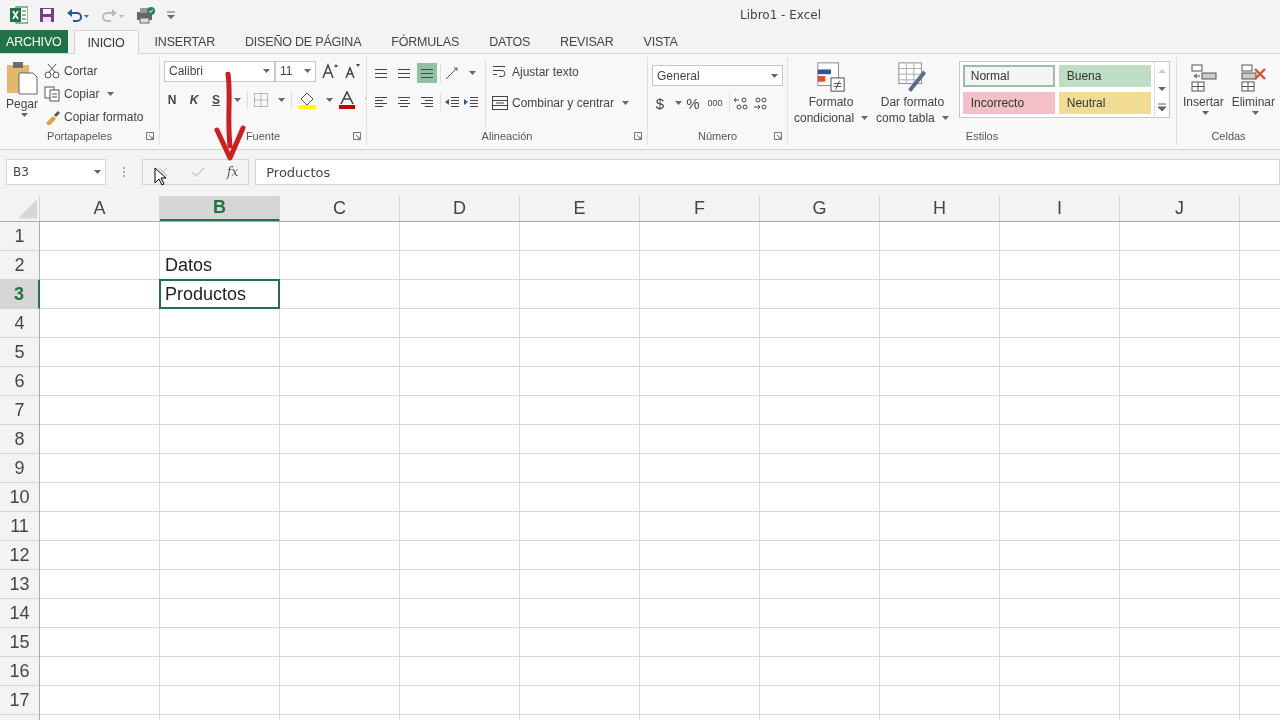  Describe the element at coordinates (340, 208) in the screenshot. I see `column-header: C` at that location.